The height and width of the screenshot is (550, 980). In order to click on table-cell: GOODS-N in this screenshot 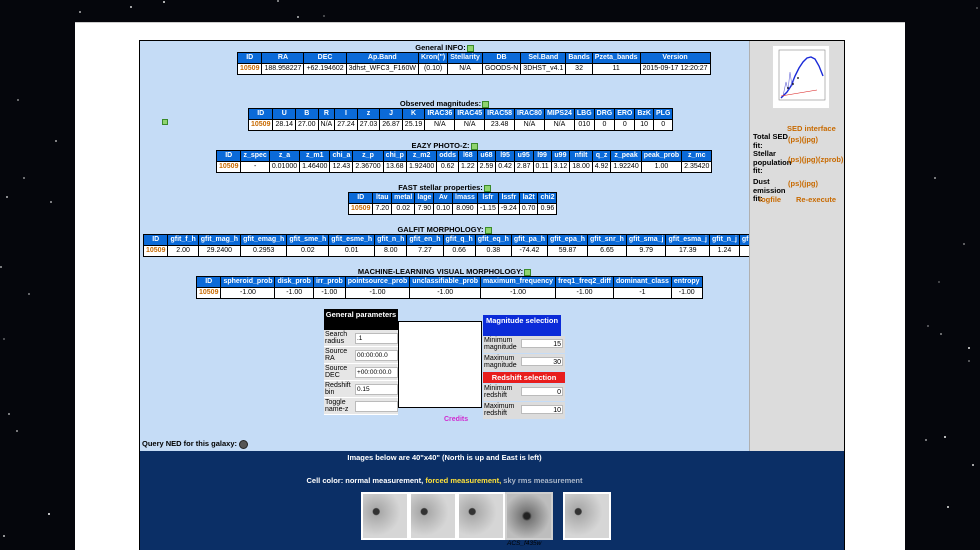, I will do `click(501, 69)`.